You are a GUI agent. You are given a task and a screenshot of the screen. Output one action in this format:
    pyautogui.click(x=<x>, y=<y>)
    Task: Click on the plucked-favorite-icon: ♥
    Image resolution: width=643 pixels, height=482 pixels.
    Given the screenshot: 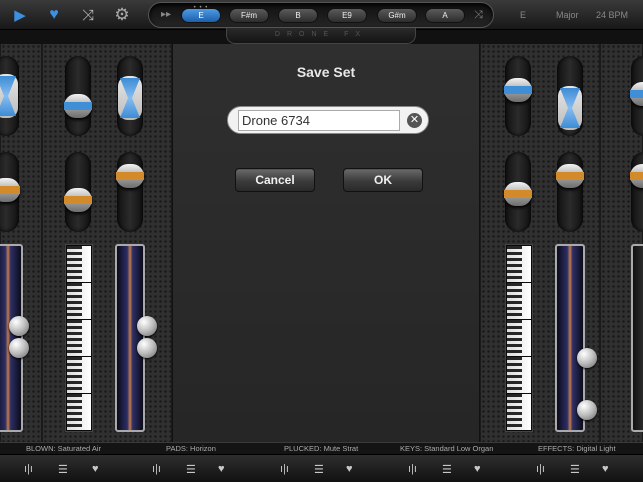 What is the action you would take?
    pyautogui.click(x=349, y=469)
    